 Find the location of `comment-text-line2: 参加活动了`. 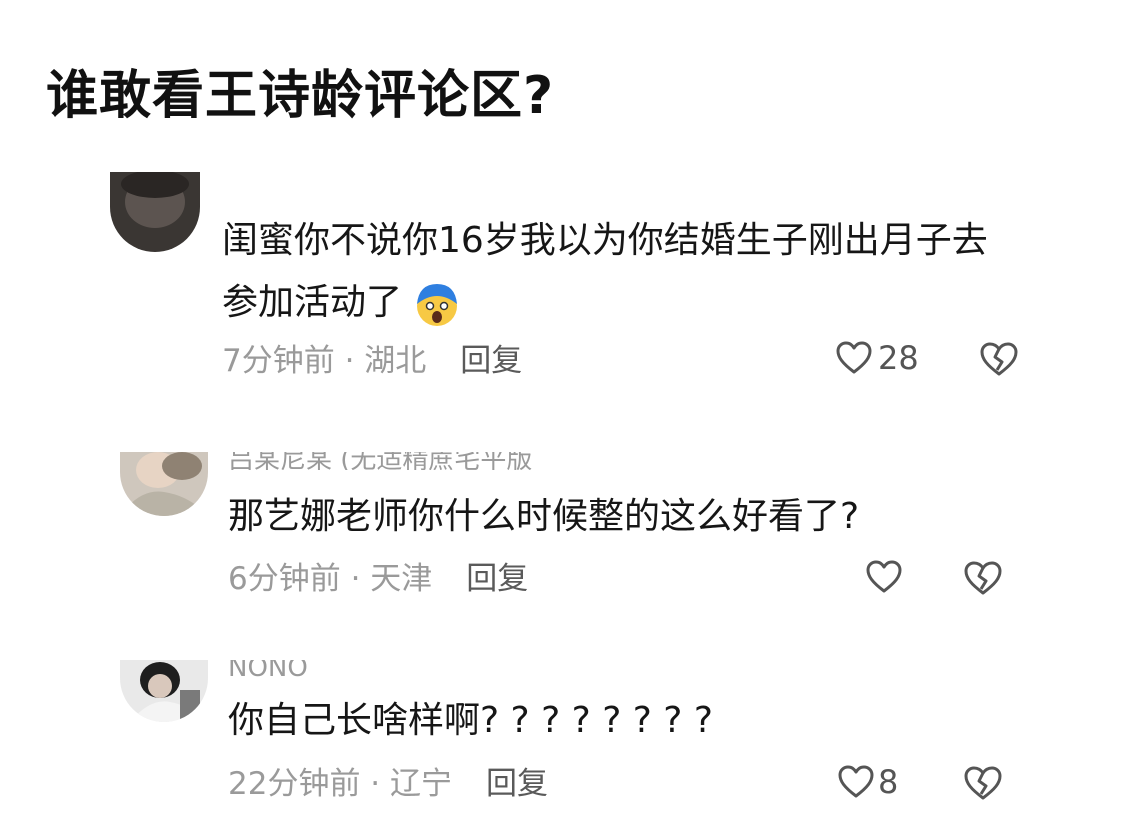

comment-text-line2: 参加活动了 is located at coordinates (341, 303).